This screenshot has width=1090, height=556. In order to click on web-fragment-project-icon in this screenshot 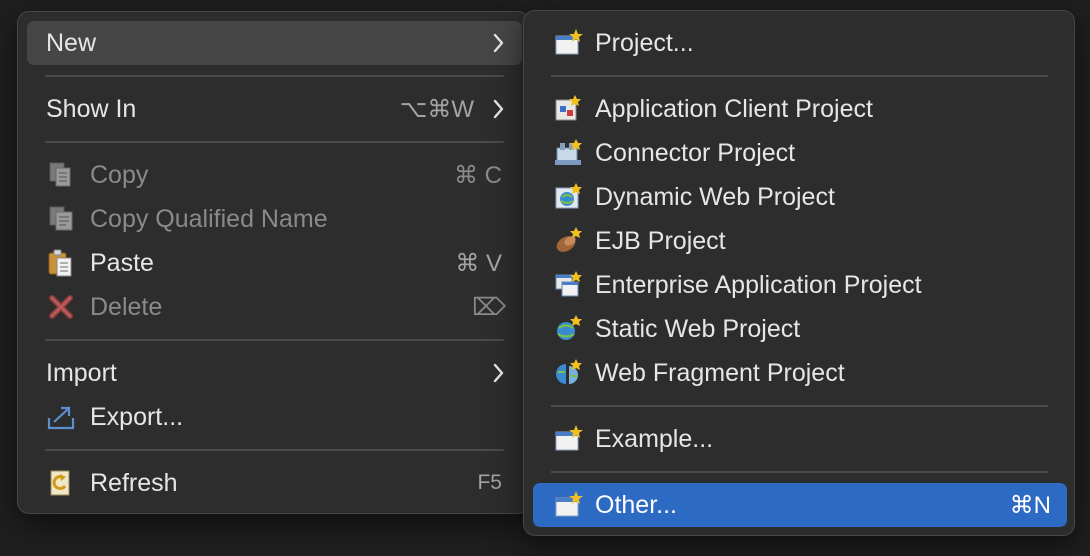, I will do `click(569, 371)`.